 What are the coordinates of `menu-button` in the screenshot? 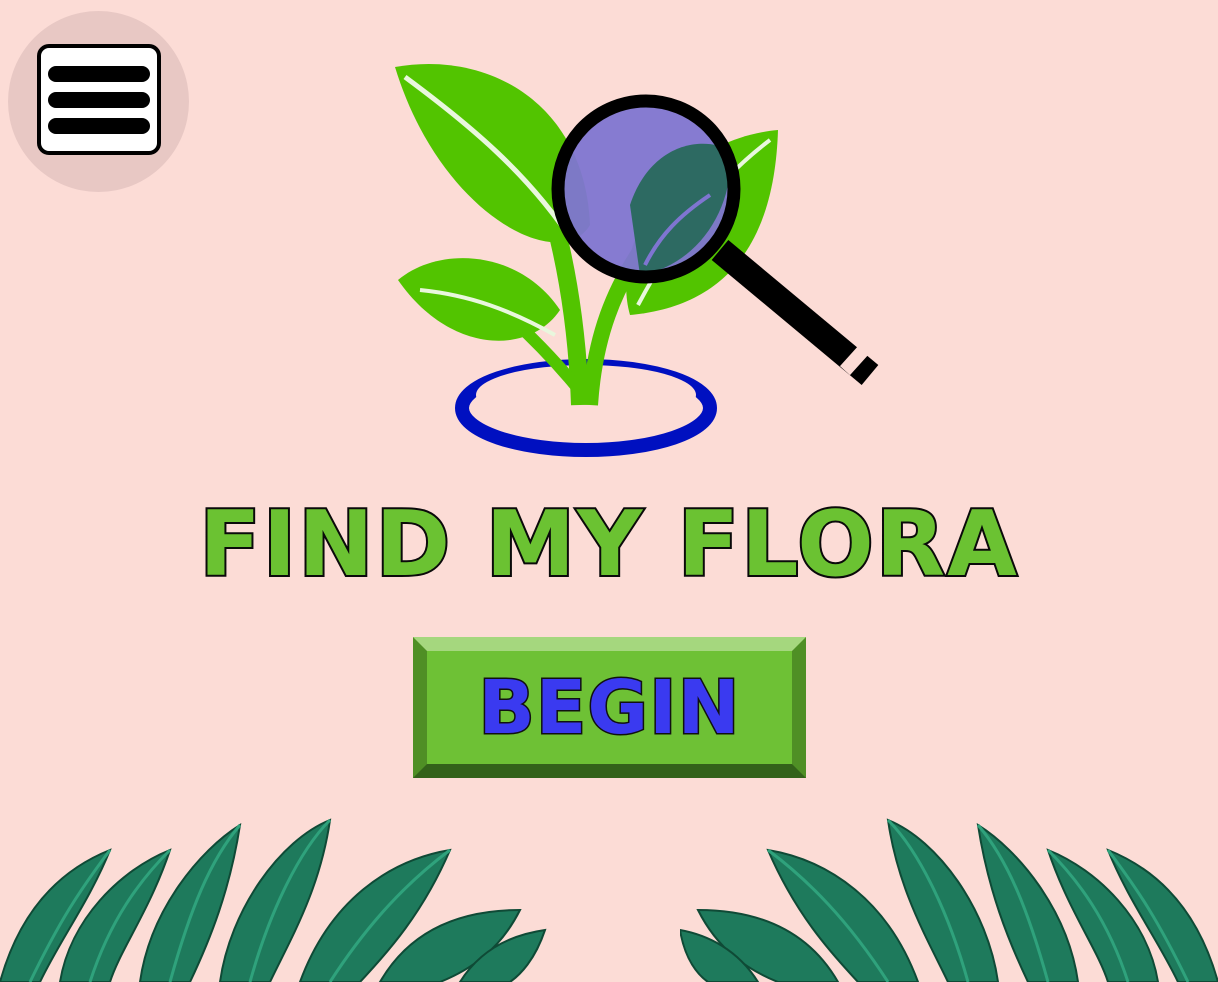 It's located at (99, 99).